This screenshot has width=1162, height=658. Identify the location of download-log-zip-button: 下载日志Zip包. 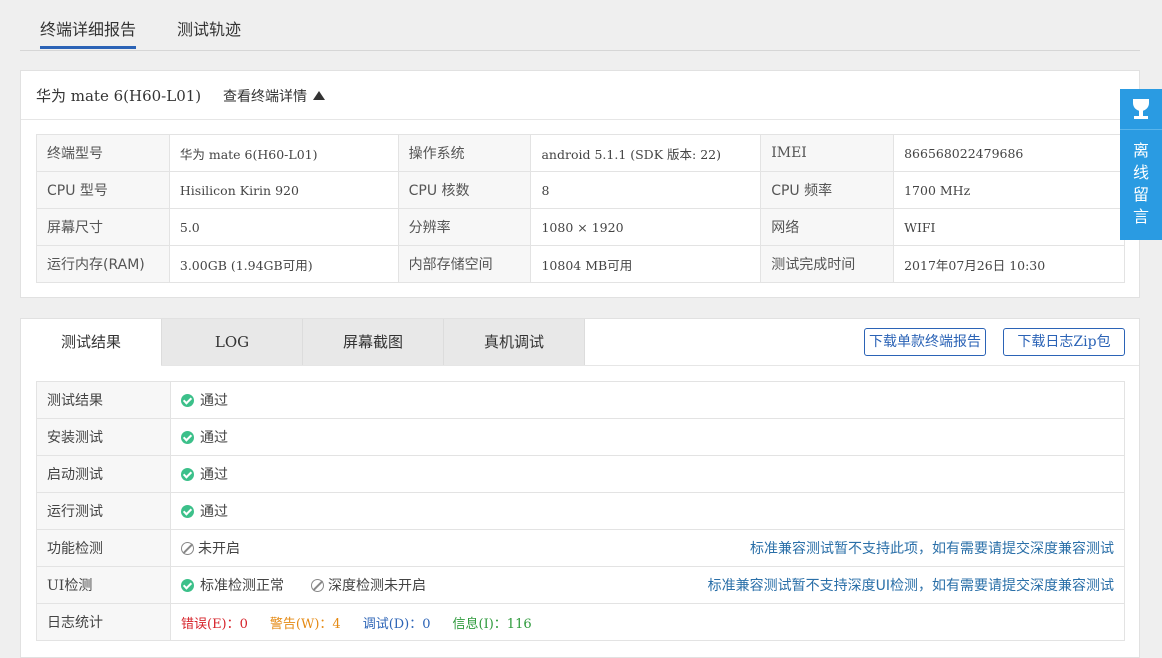
(1064, 342).